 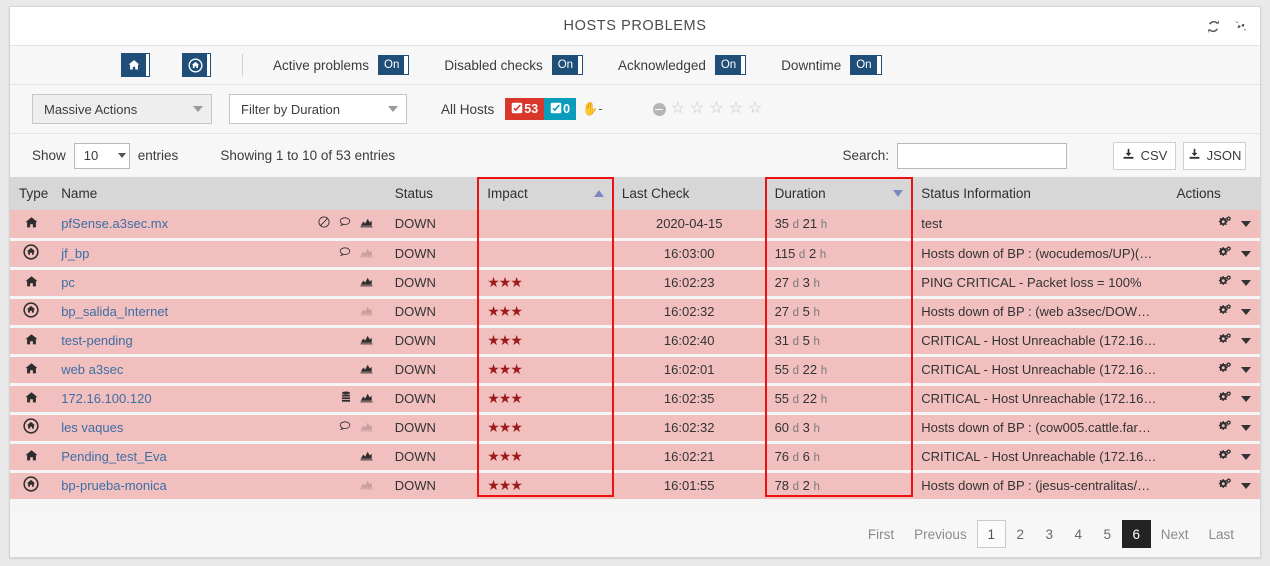 What do you see at coordinates (114, 485) in the screenshot?
I see `host-name-link: bp-prueba-monica` at bounding box center [114, 485].